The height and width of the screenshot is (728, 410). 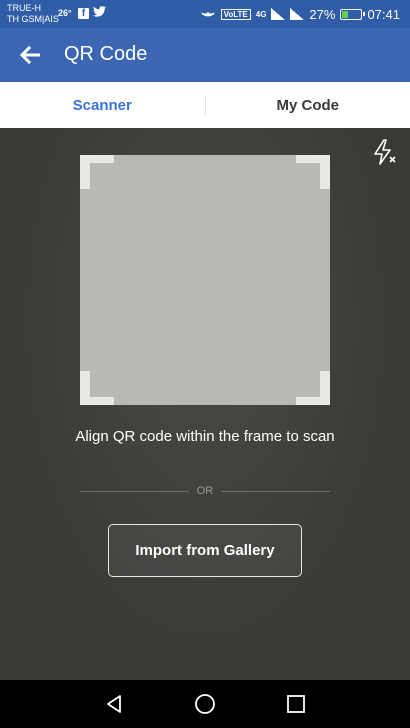 I want to click on back-button, so click(x=30, y=55).